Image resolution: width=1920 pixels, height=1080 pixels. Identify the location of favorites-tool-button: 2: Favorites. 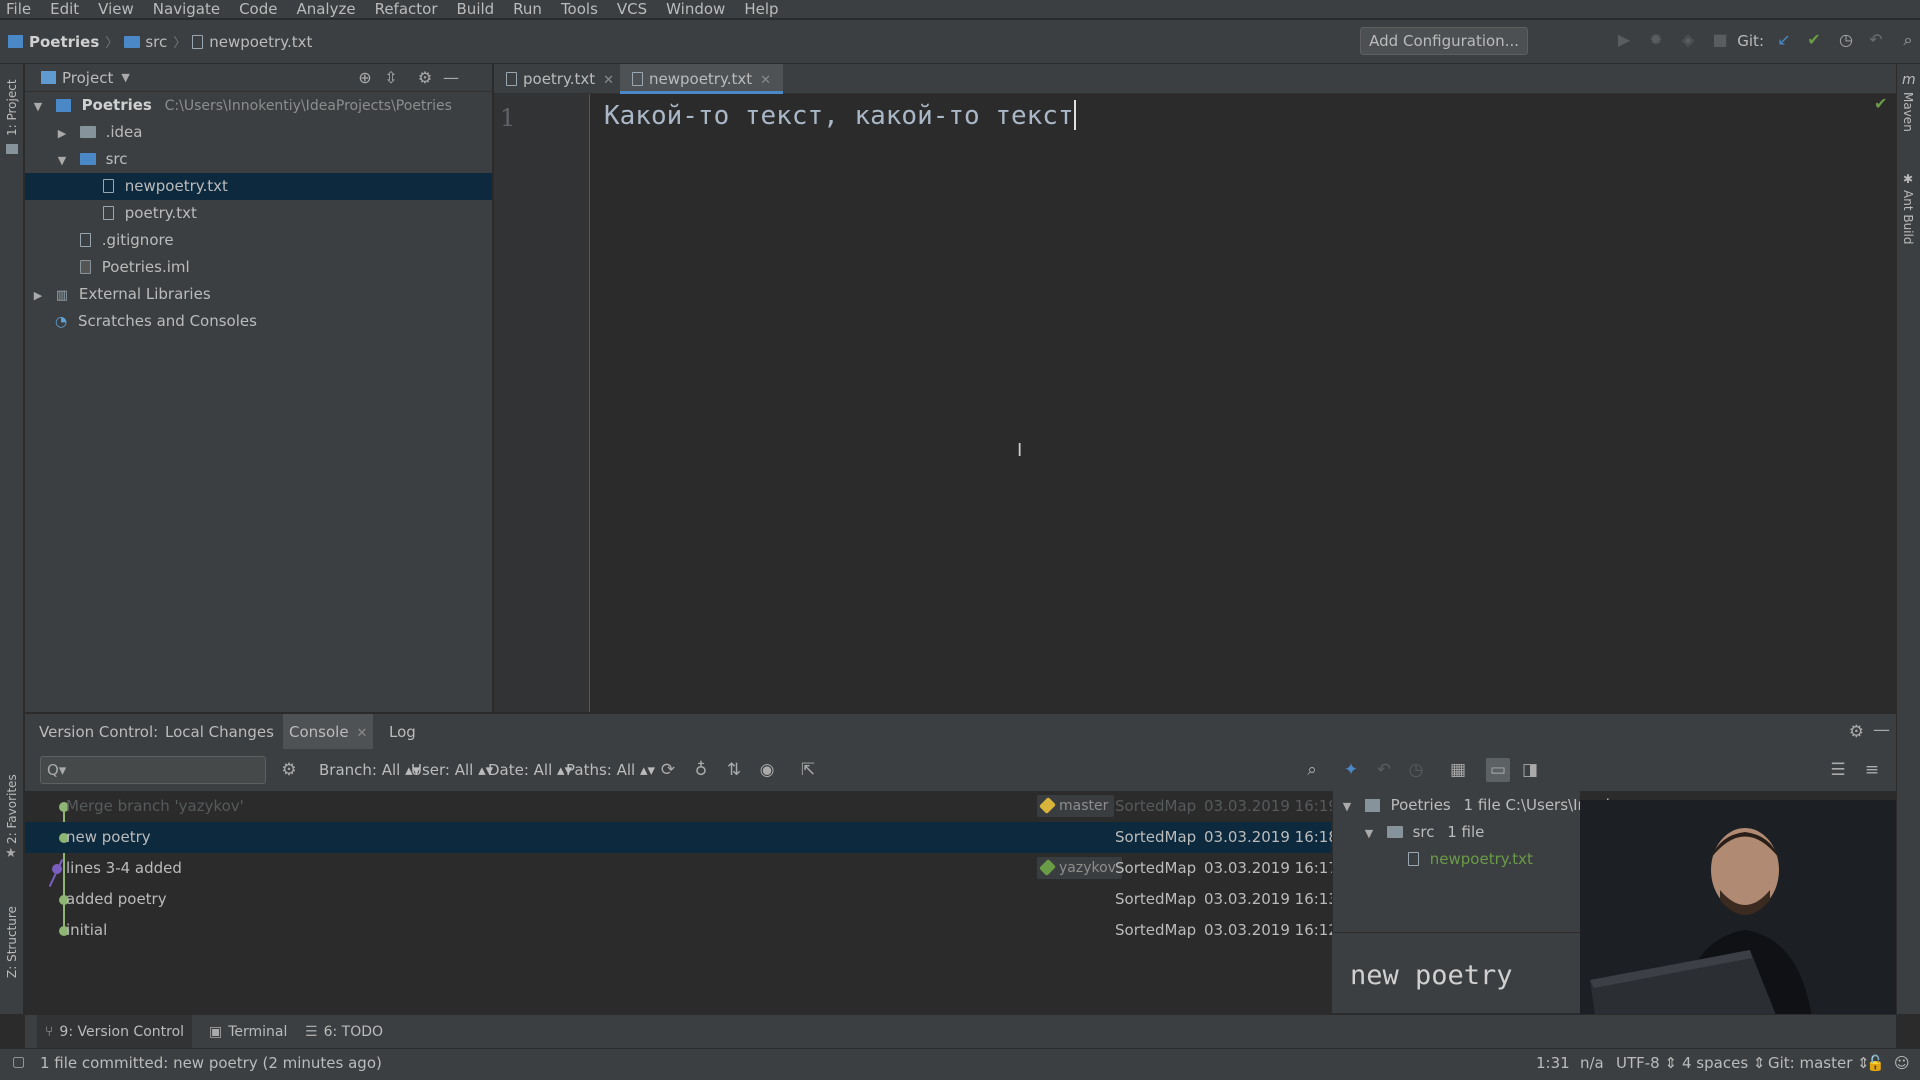
(12, 809).